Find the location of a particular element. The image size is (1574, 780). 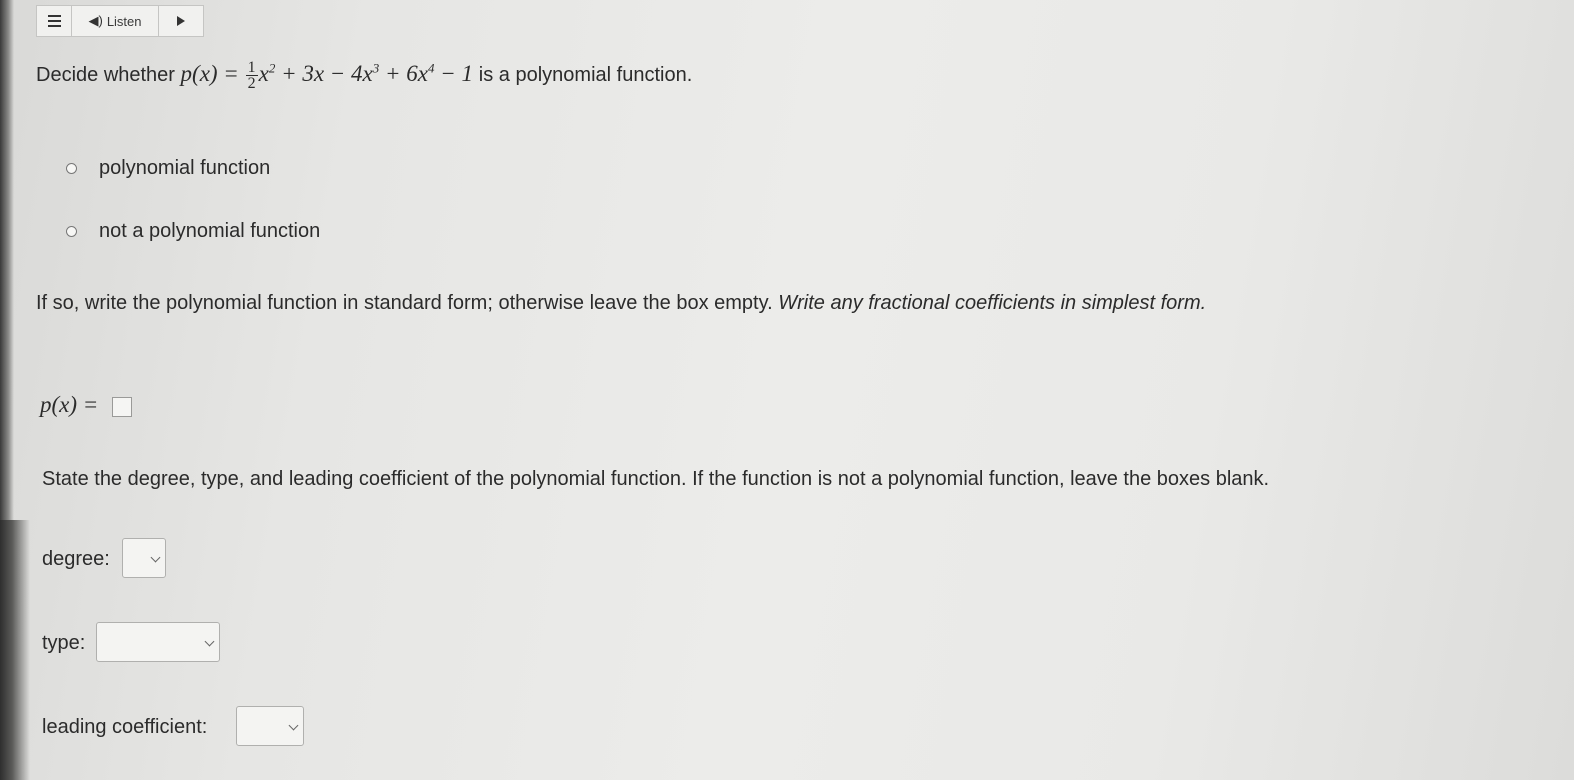

term-2: + 3x − 4x is located at coordinates (327, 73).